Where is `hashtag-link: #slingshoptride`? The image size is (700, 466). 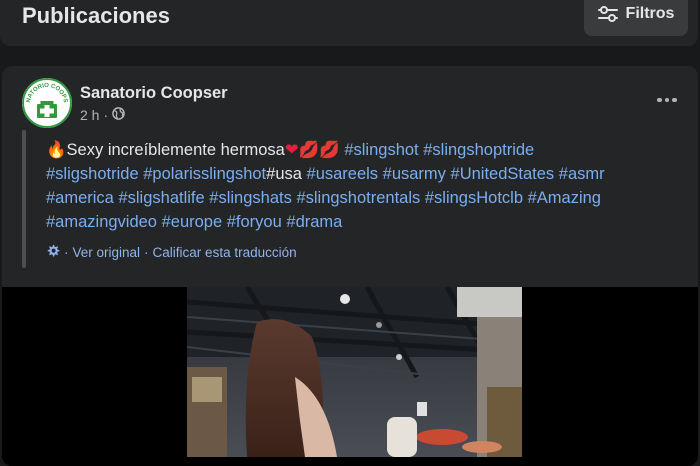 hashtag-link: #slingshoptride is located at coordinates (478, 150).